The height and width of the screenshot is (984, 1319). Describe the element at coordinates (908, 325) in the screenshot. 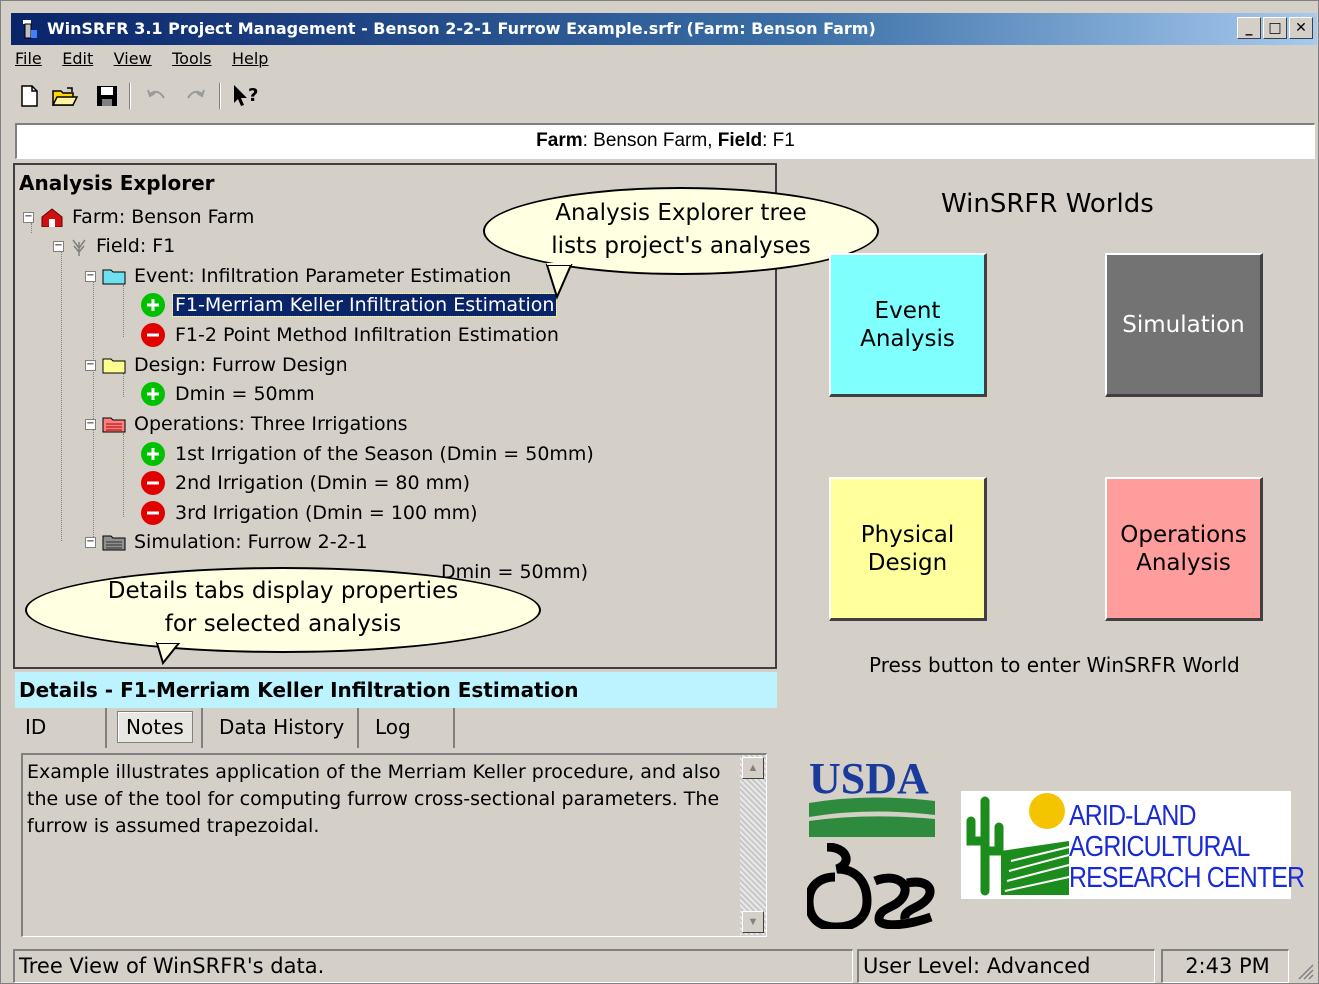

I see `event-analysis-button: Event Analysis` at that location.